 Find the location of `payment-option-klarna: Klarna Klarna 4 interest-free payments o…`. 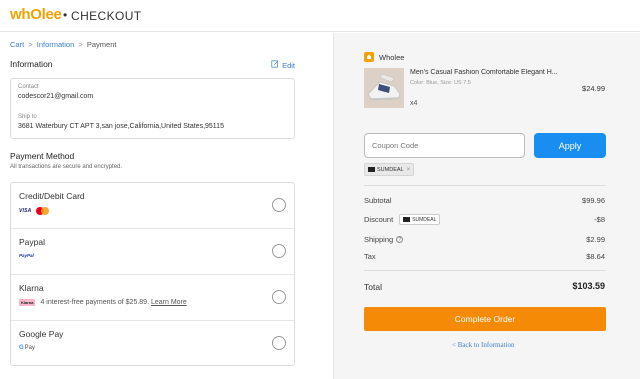

payment-option-klarna: Klarna Klarna 4 interest-free payments o… is located at coordinates (152, 298).